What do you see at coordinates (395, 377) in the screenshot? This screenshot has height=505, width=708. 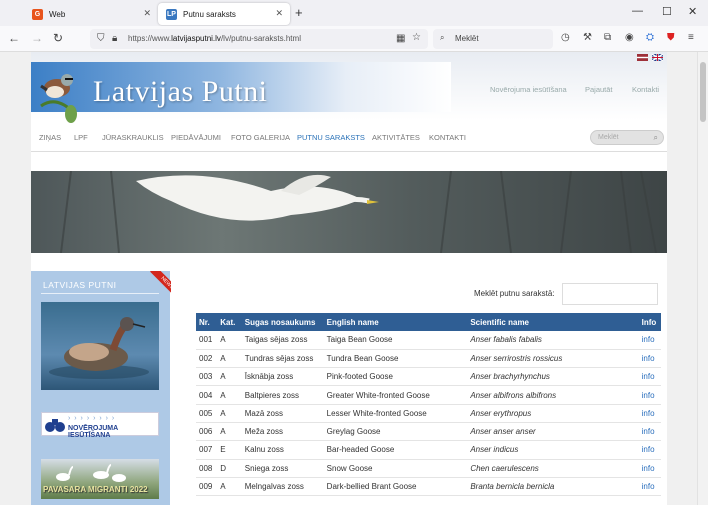 I see `cell-english-name: Pink-footed Goose` at bounding box center [395, 377].